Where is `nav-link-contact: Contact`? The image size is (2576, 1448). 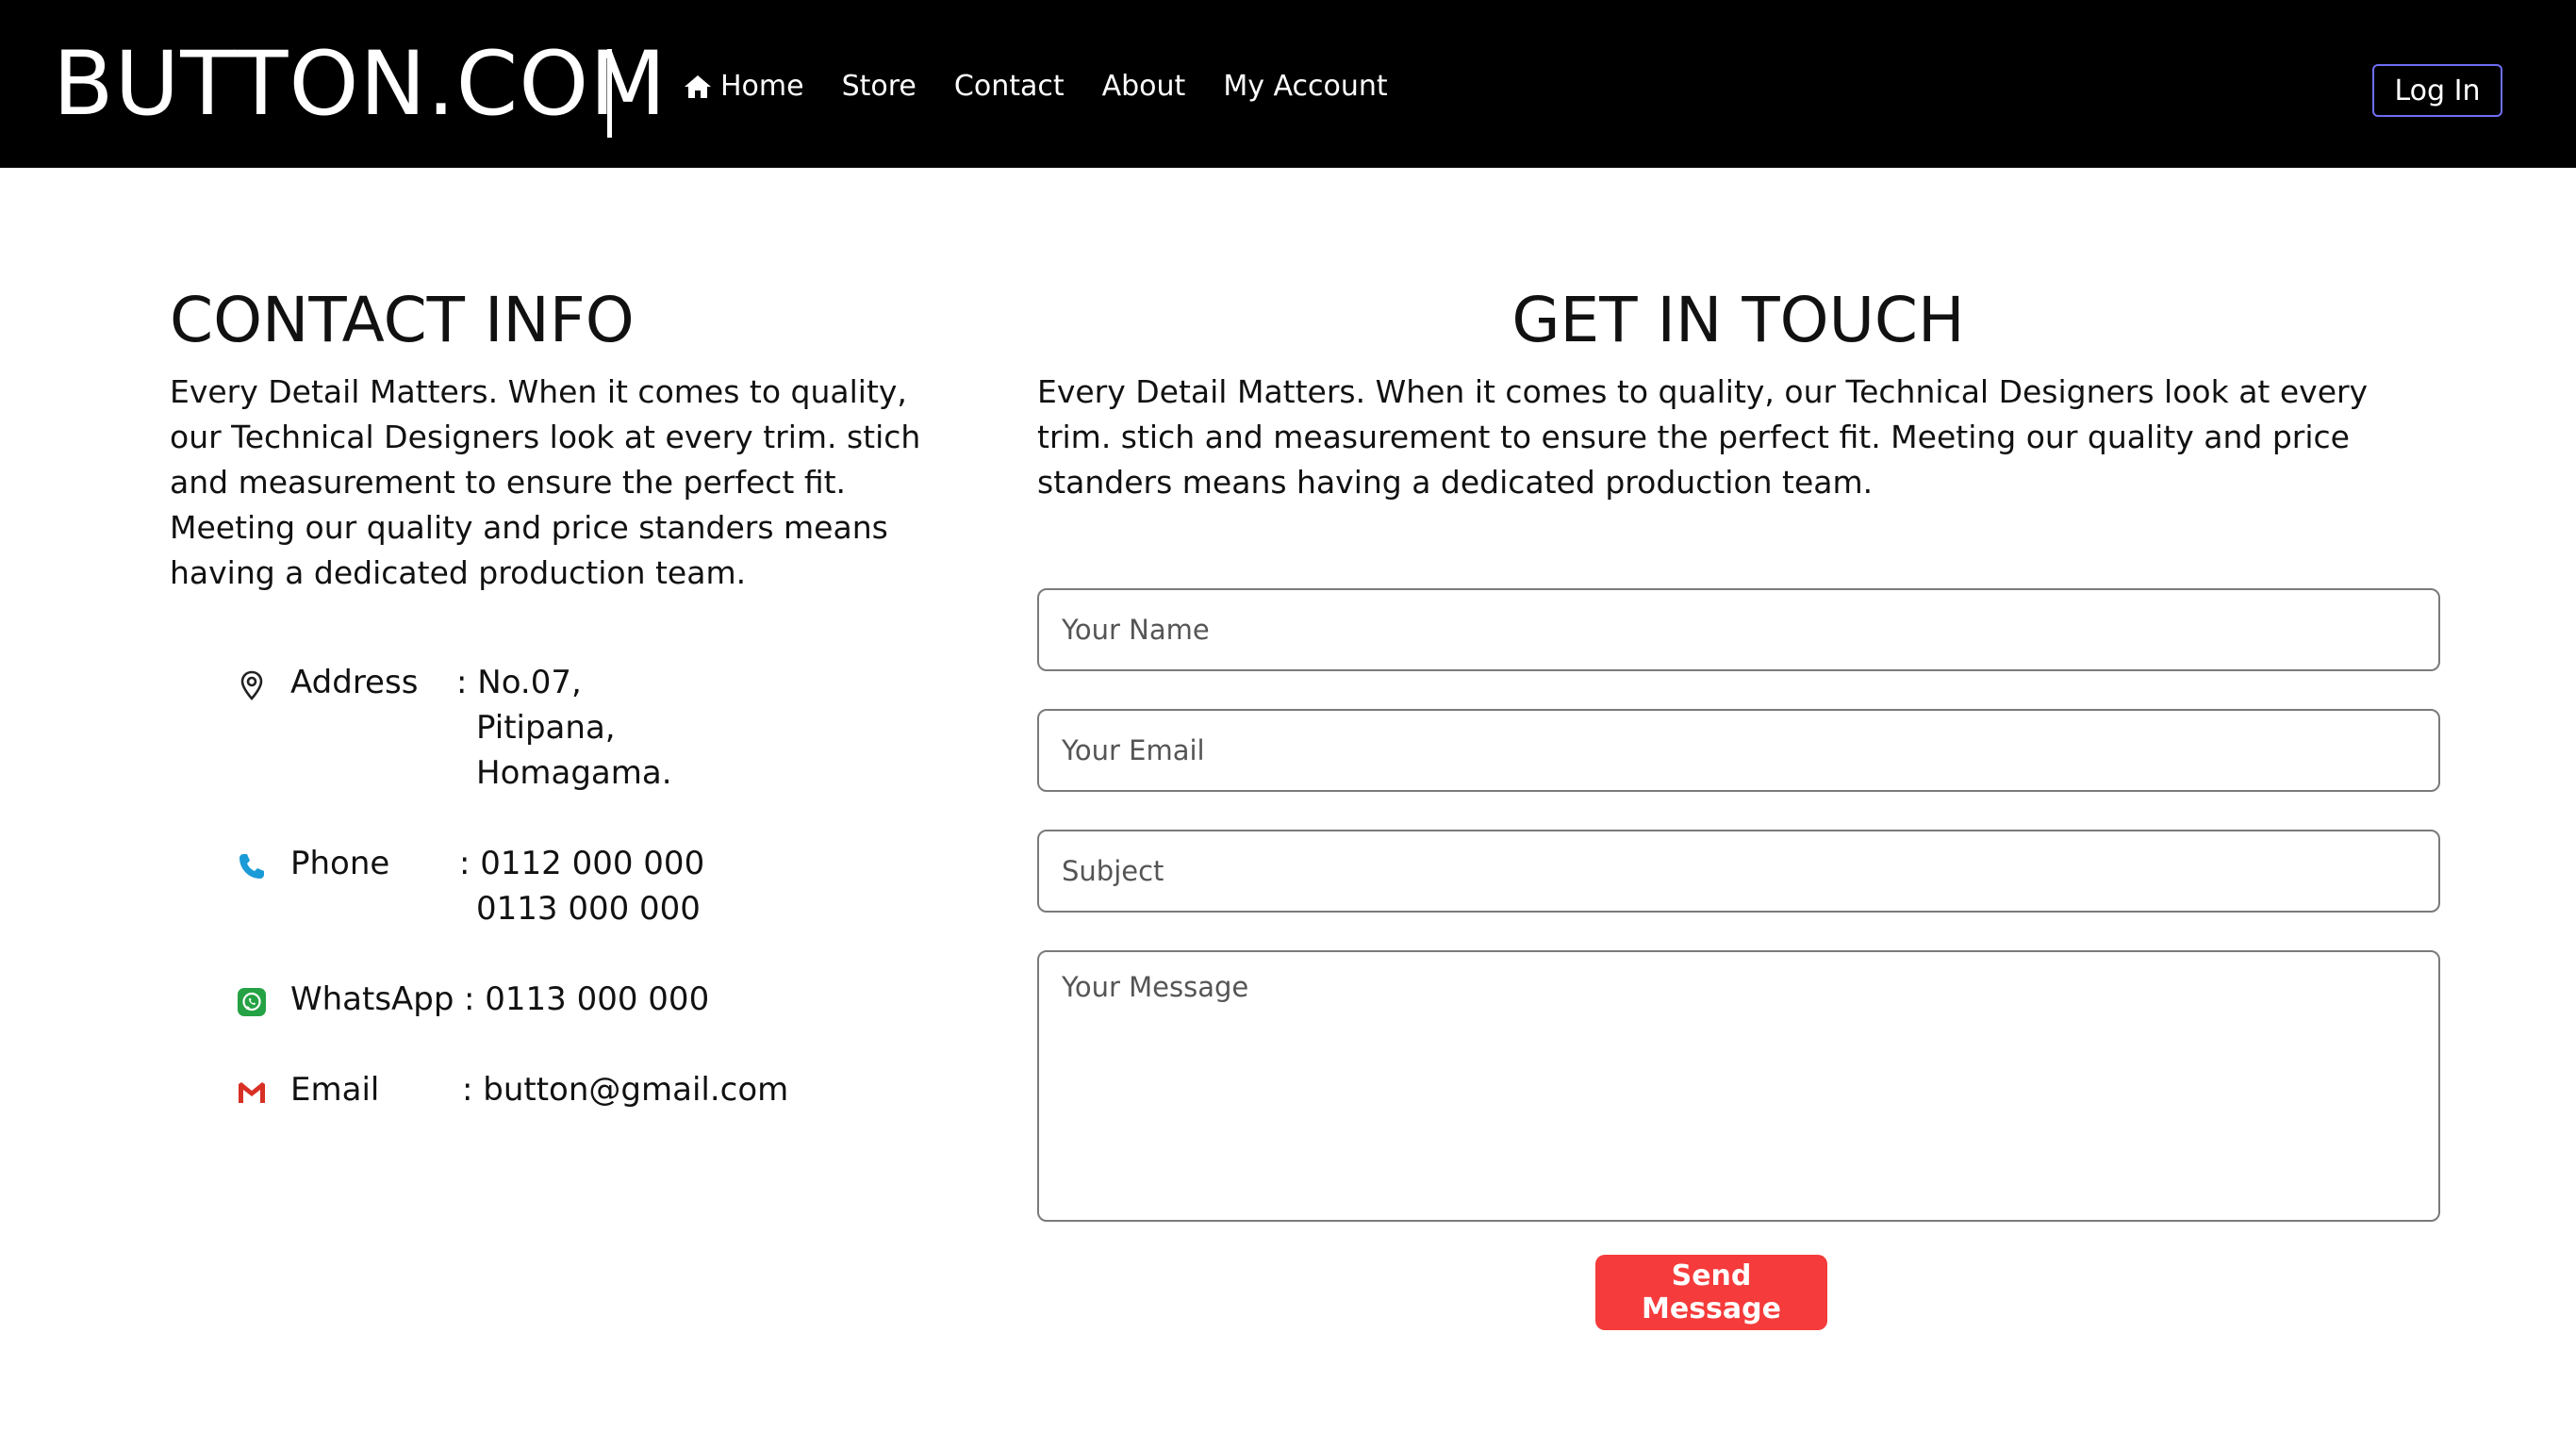
nav-link-contact: Contact is located at coordinates (1009, 87).